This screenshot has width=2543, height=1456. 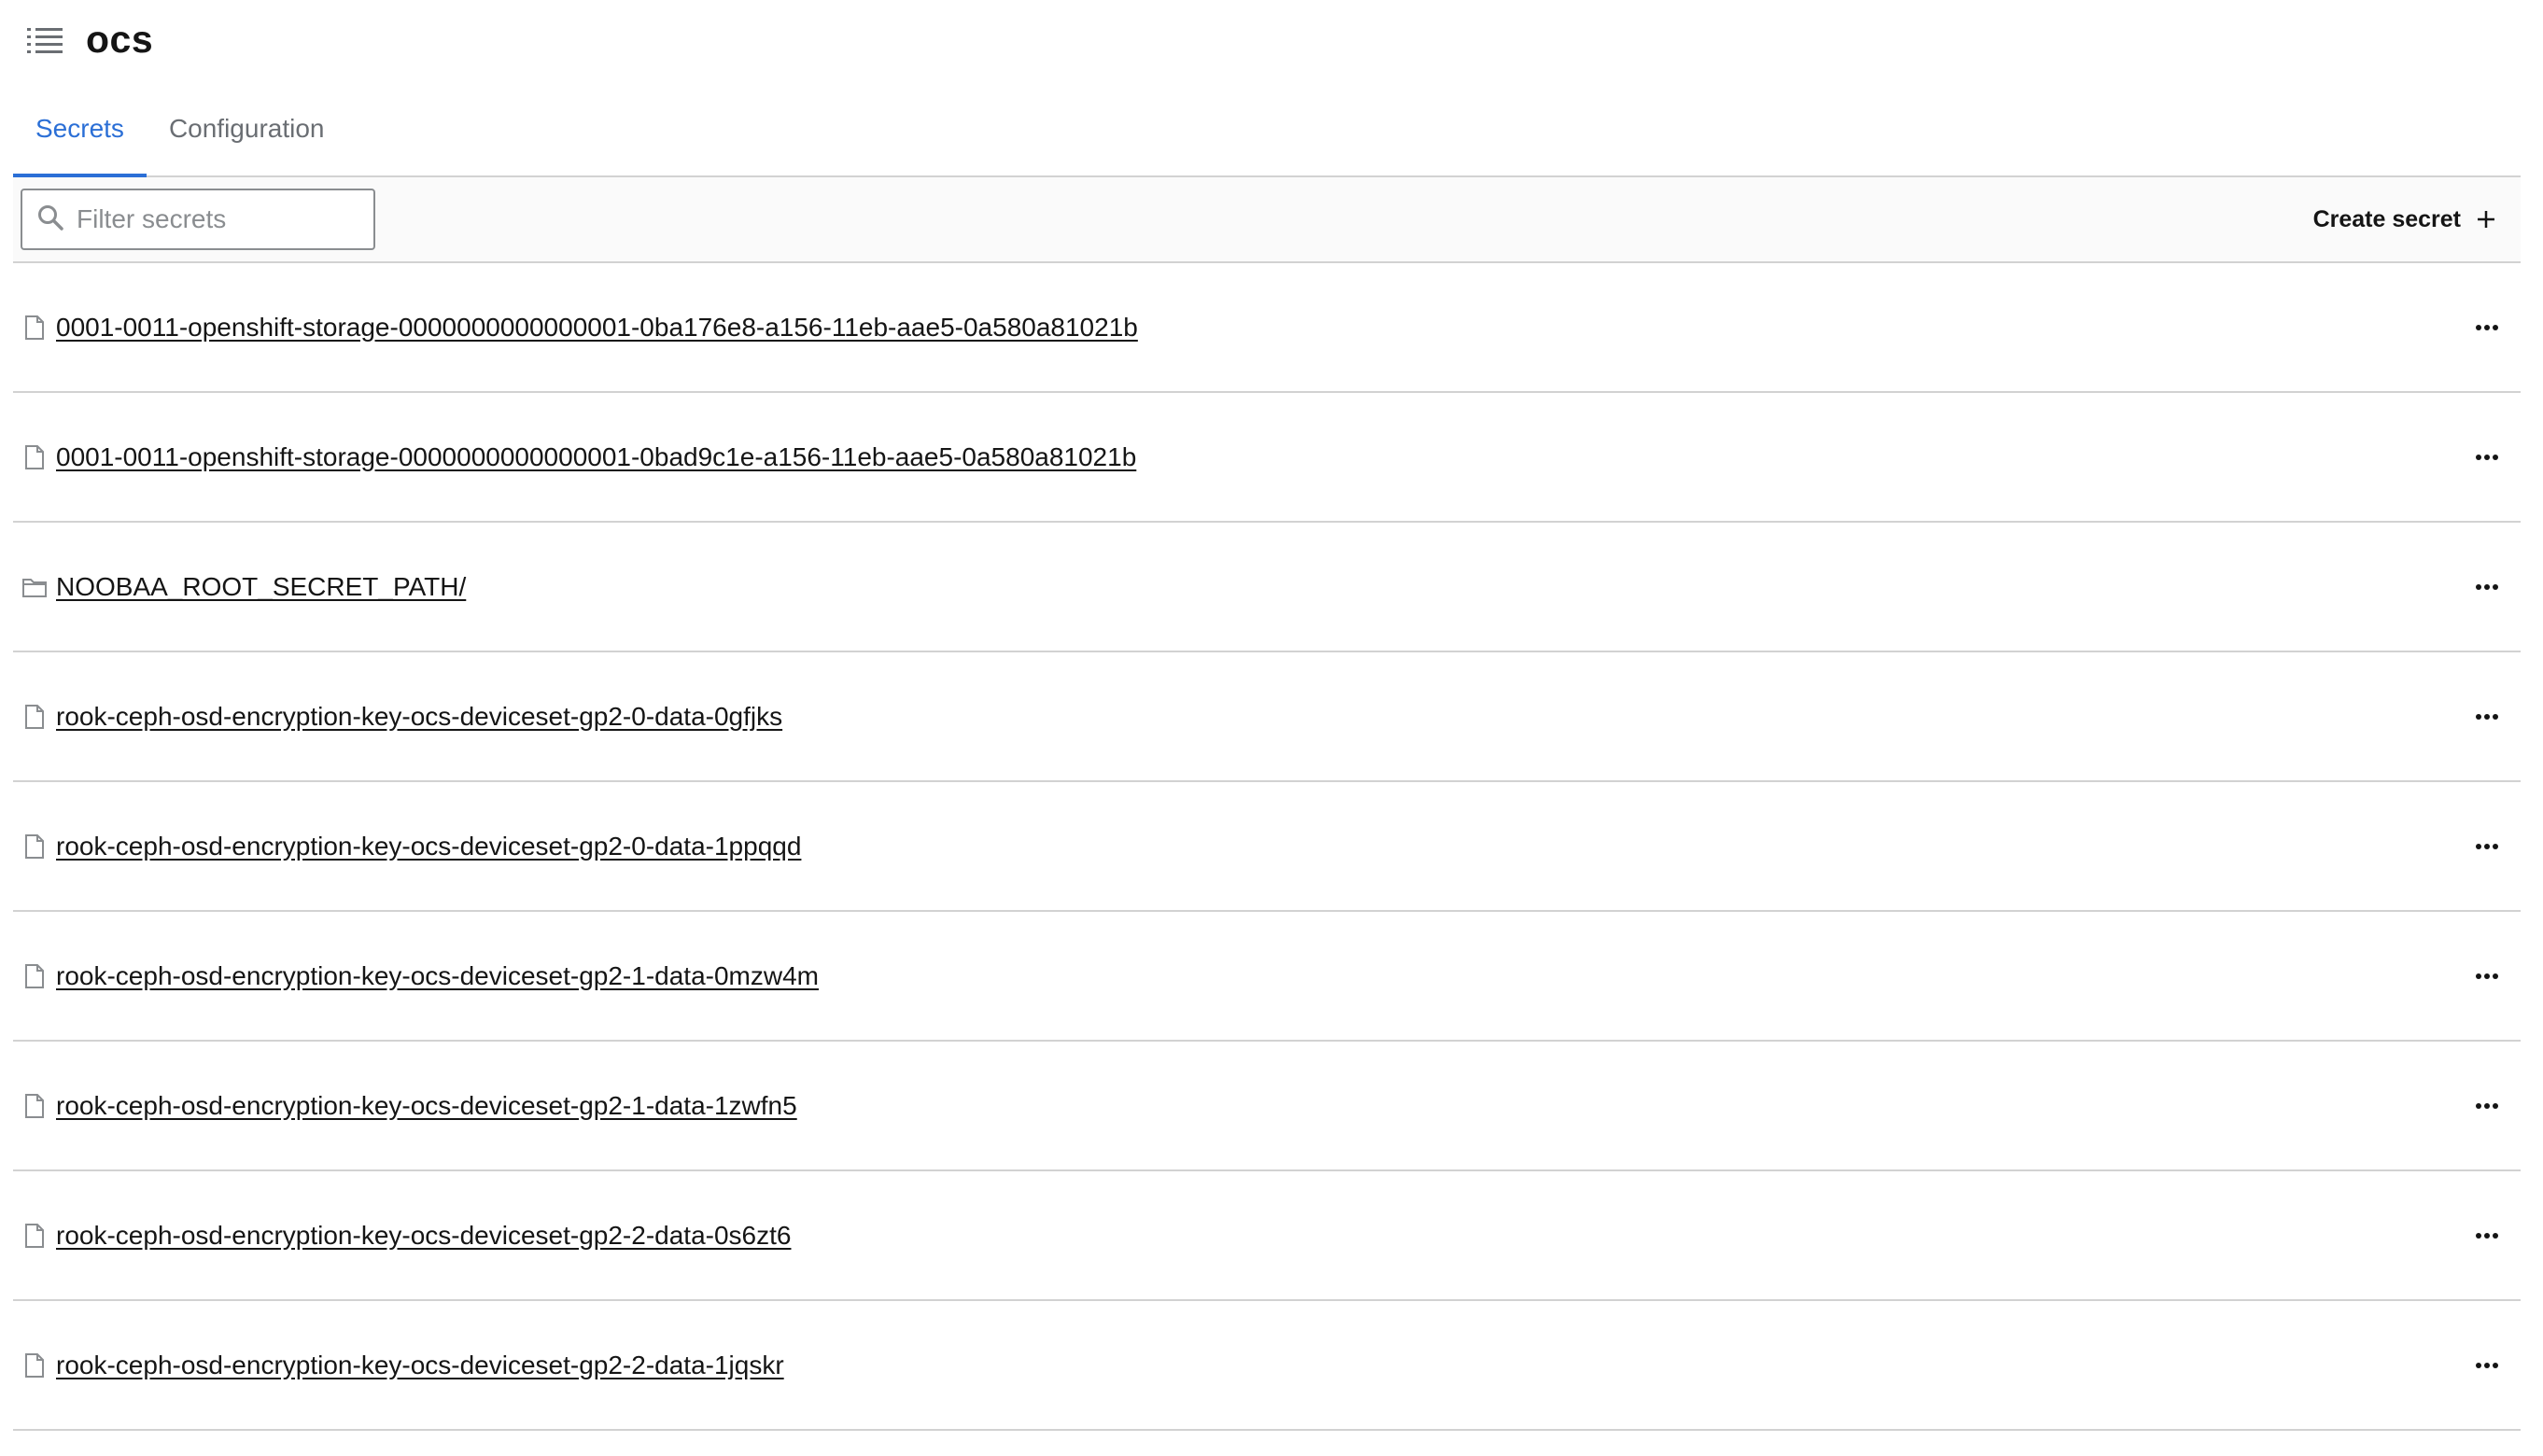 I want to click on toolbar: Create secret, so click(x=1267, y=220).